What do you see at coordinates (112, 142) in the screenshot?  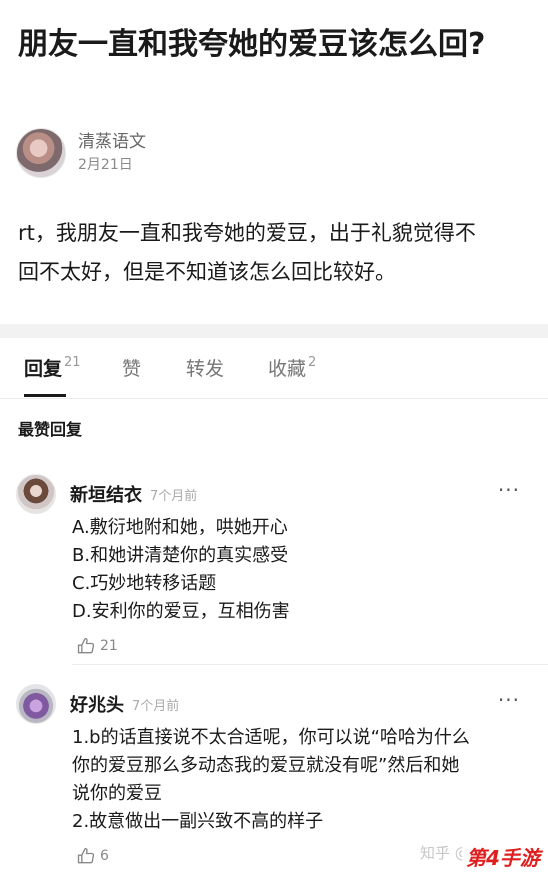 I see `author-name: 清蒸语文` at bounding box center [112, 142].